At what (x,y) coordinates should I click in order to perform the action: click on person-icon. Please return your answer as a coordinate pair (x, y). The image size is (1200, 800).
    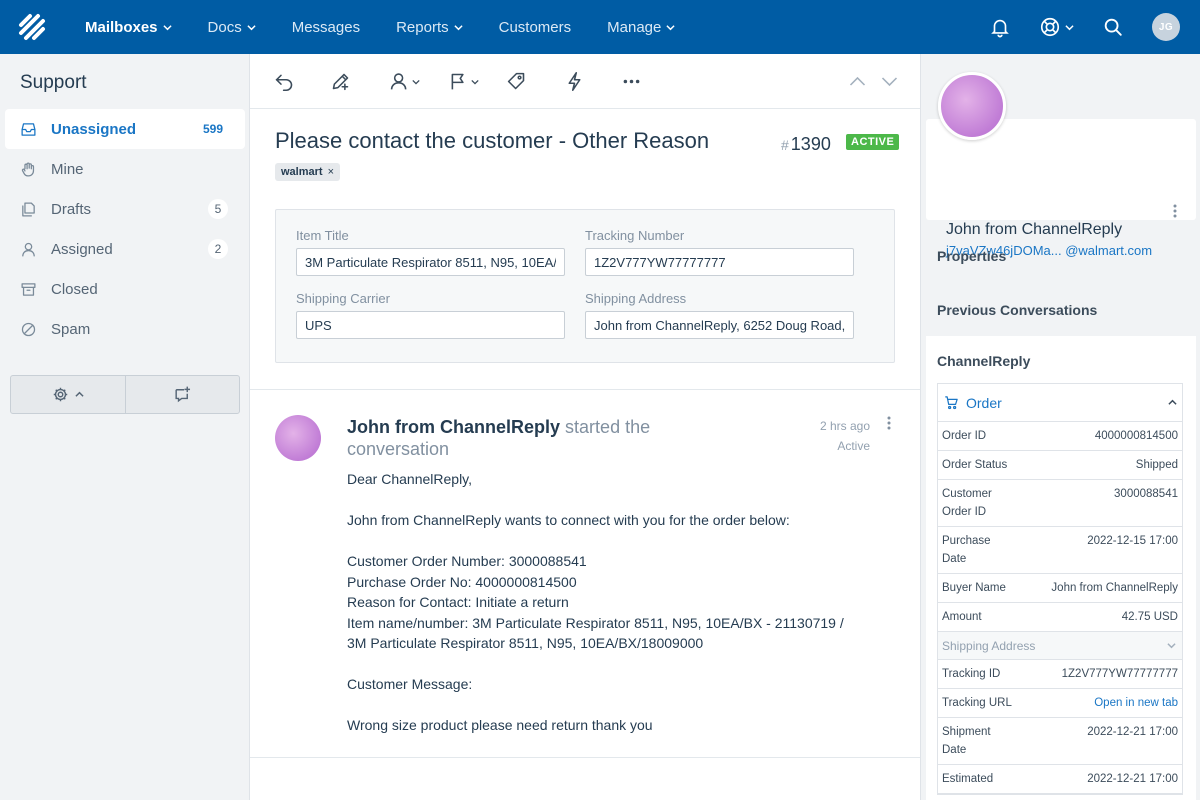
    Looking at the image, I should click on (28, 249).